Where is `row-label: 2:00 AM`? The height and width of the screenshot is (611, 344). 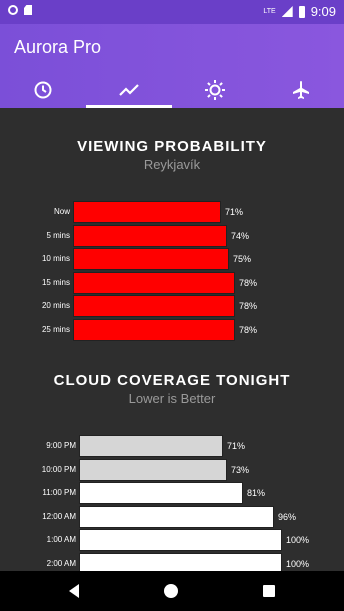
row-label: 2:00 AM is located at coordinates (61, 563).